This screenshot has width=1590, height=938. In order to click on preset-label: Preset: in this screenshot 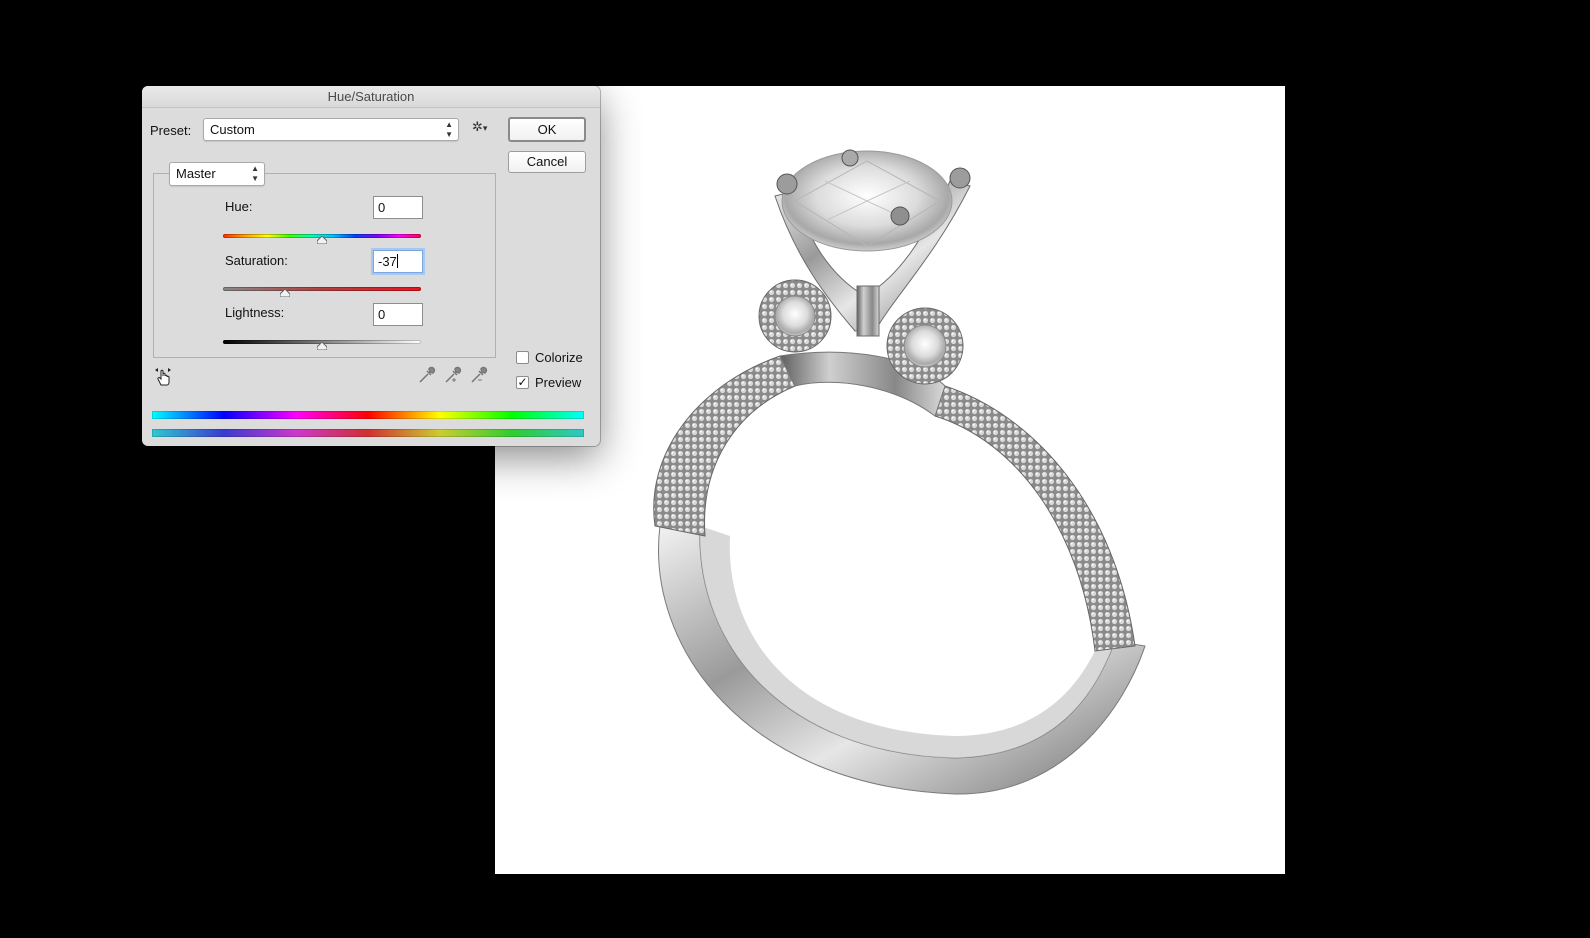, I will do `click(171, 130)`.